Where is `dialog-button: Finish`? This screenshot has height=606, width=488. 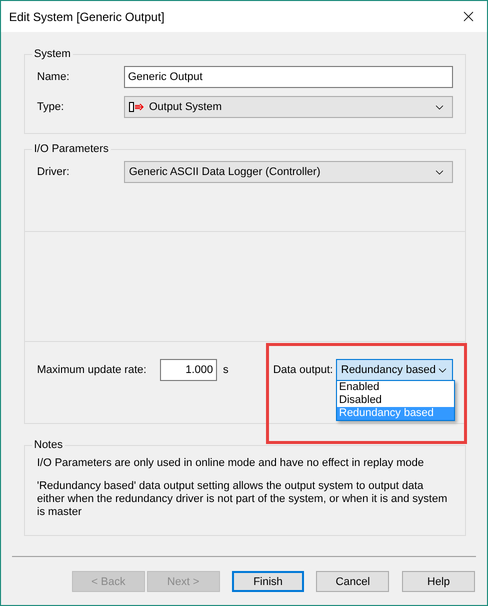 dialog-button: Finish is located at coordinates (268, 581).